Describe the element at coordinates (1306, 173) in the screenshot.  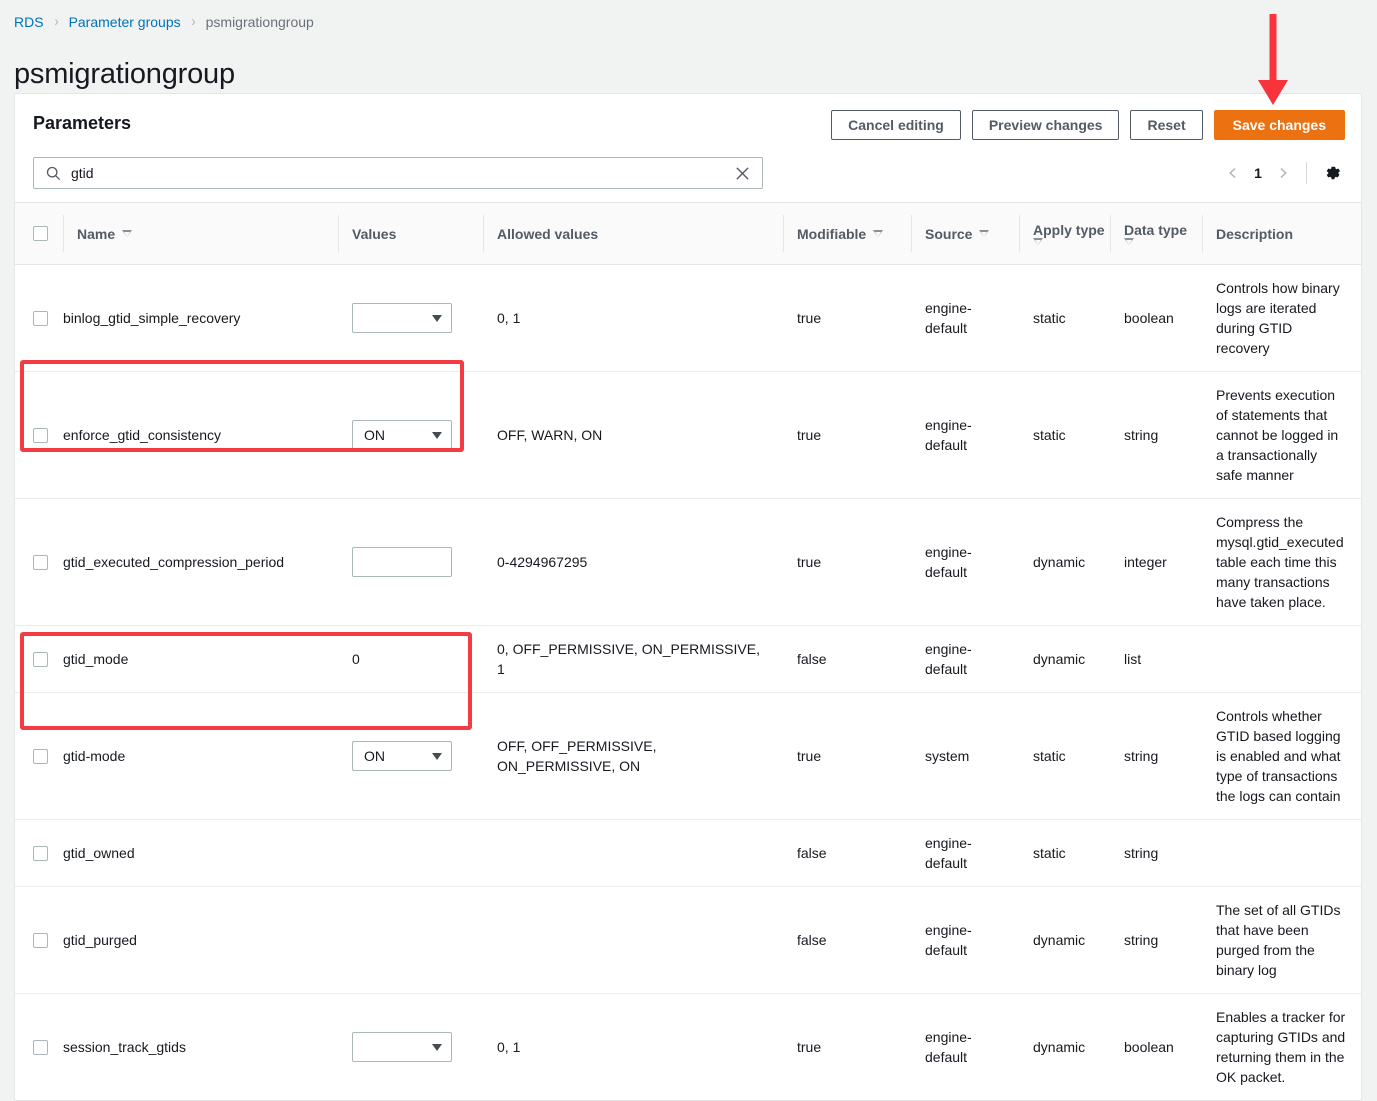
I see `pagination-divider` at that location.